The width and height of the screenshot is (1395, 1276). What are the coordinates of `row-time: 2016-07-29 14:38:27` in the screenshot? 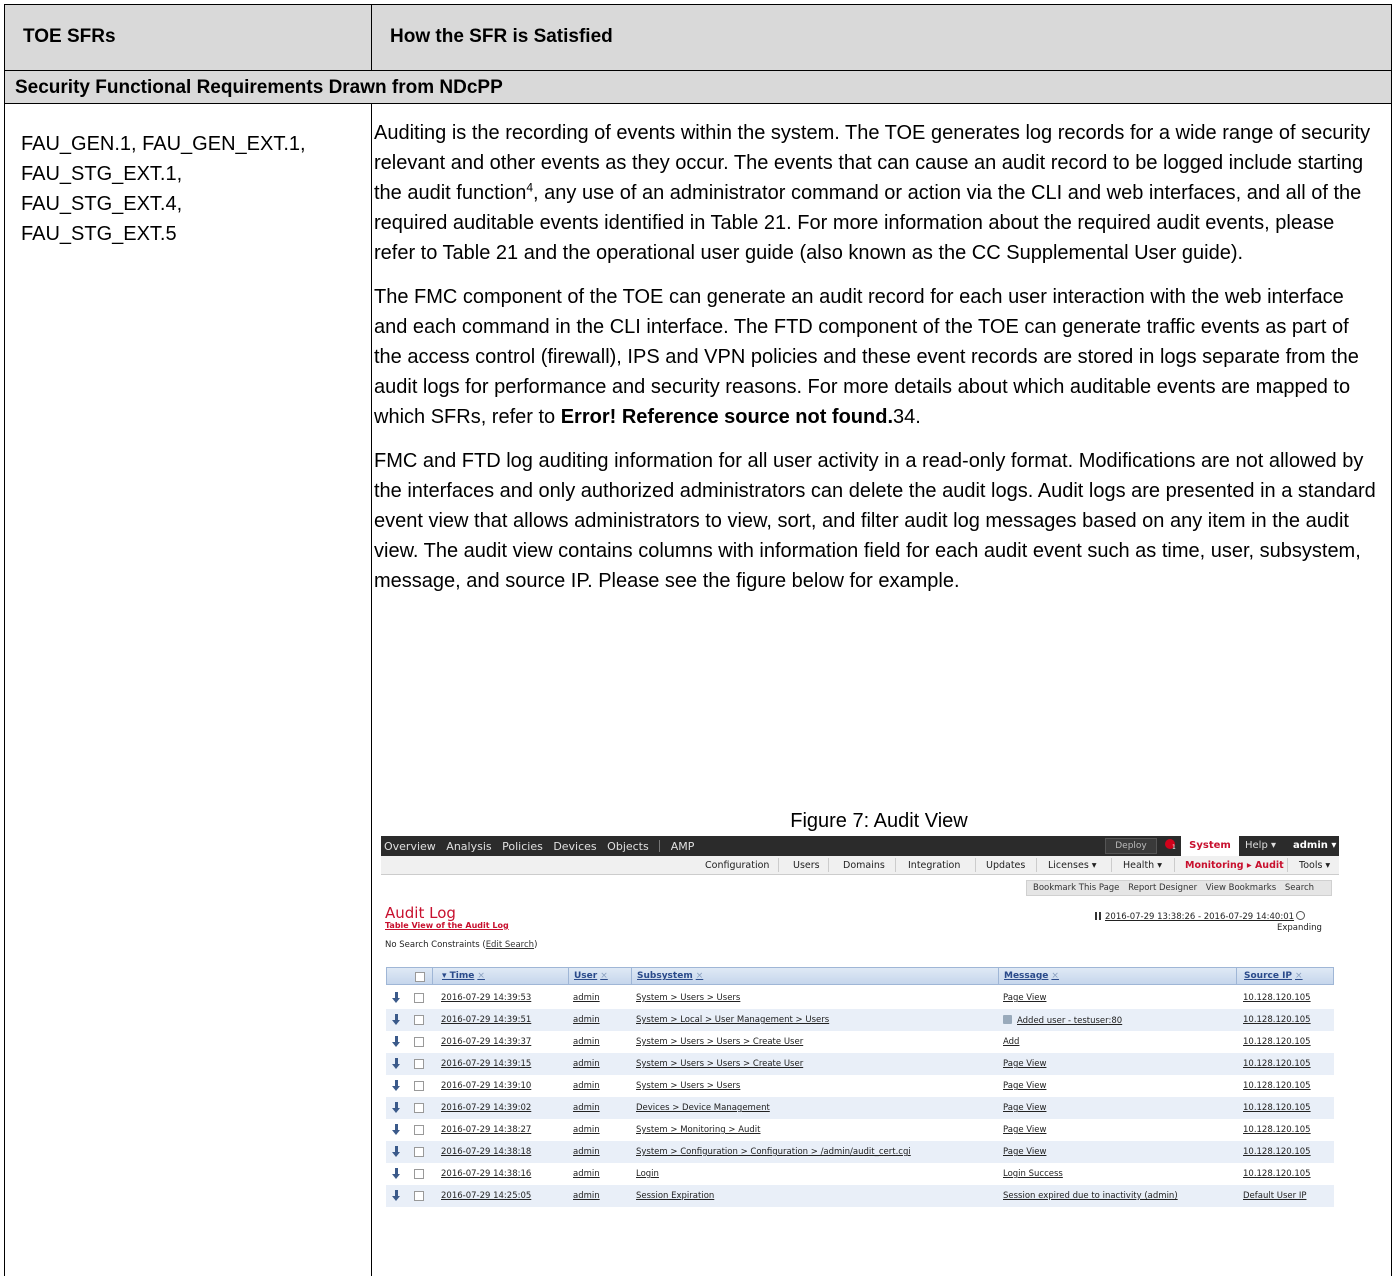 It's located at (486, 1130).